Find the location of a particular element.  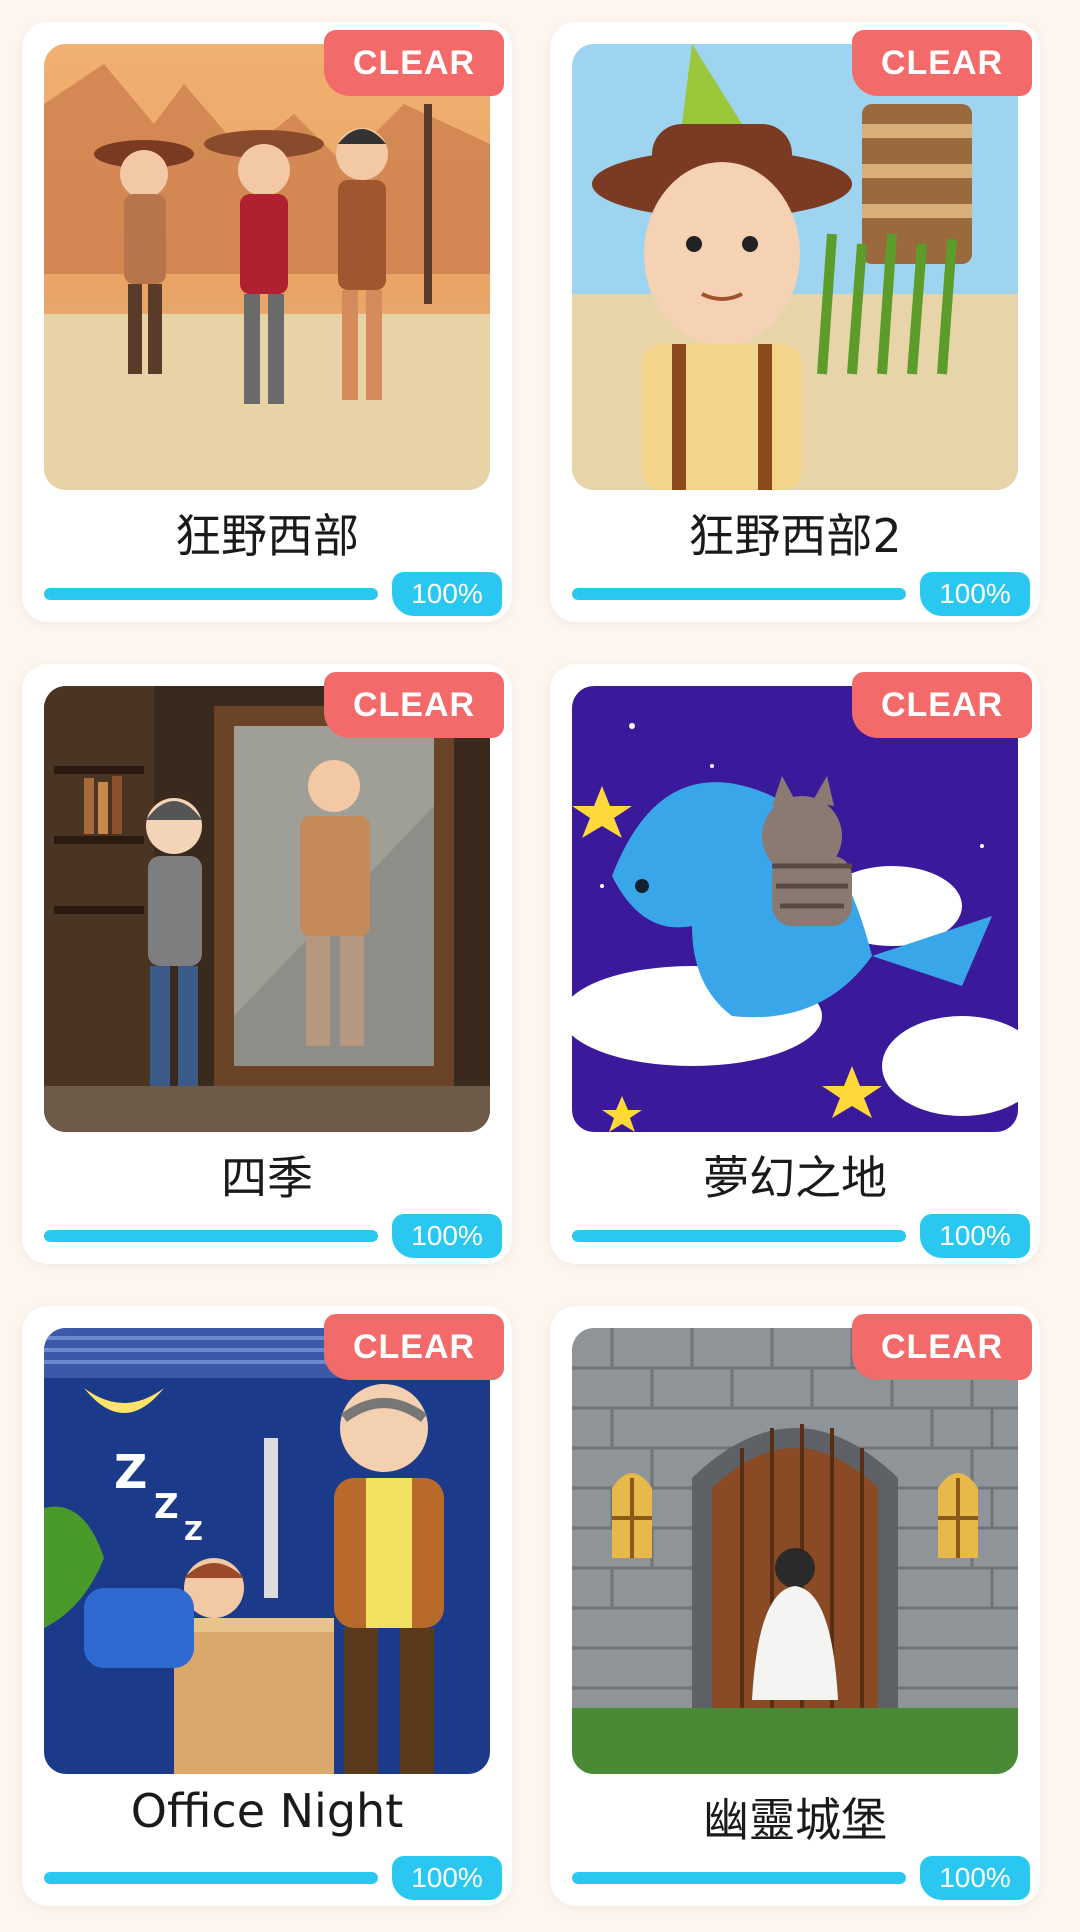

level-title: 狂野西部2 is located at coordinates (795, 536).